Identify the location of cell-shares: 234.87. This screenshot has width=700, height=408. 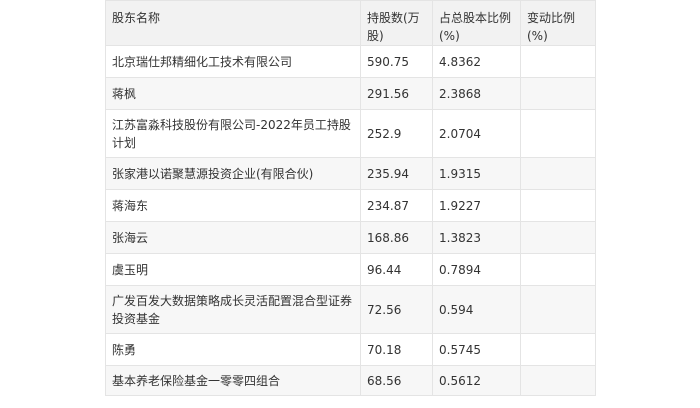
(396, 205).